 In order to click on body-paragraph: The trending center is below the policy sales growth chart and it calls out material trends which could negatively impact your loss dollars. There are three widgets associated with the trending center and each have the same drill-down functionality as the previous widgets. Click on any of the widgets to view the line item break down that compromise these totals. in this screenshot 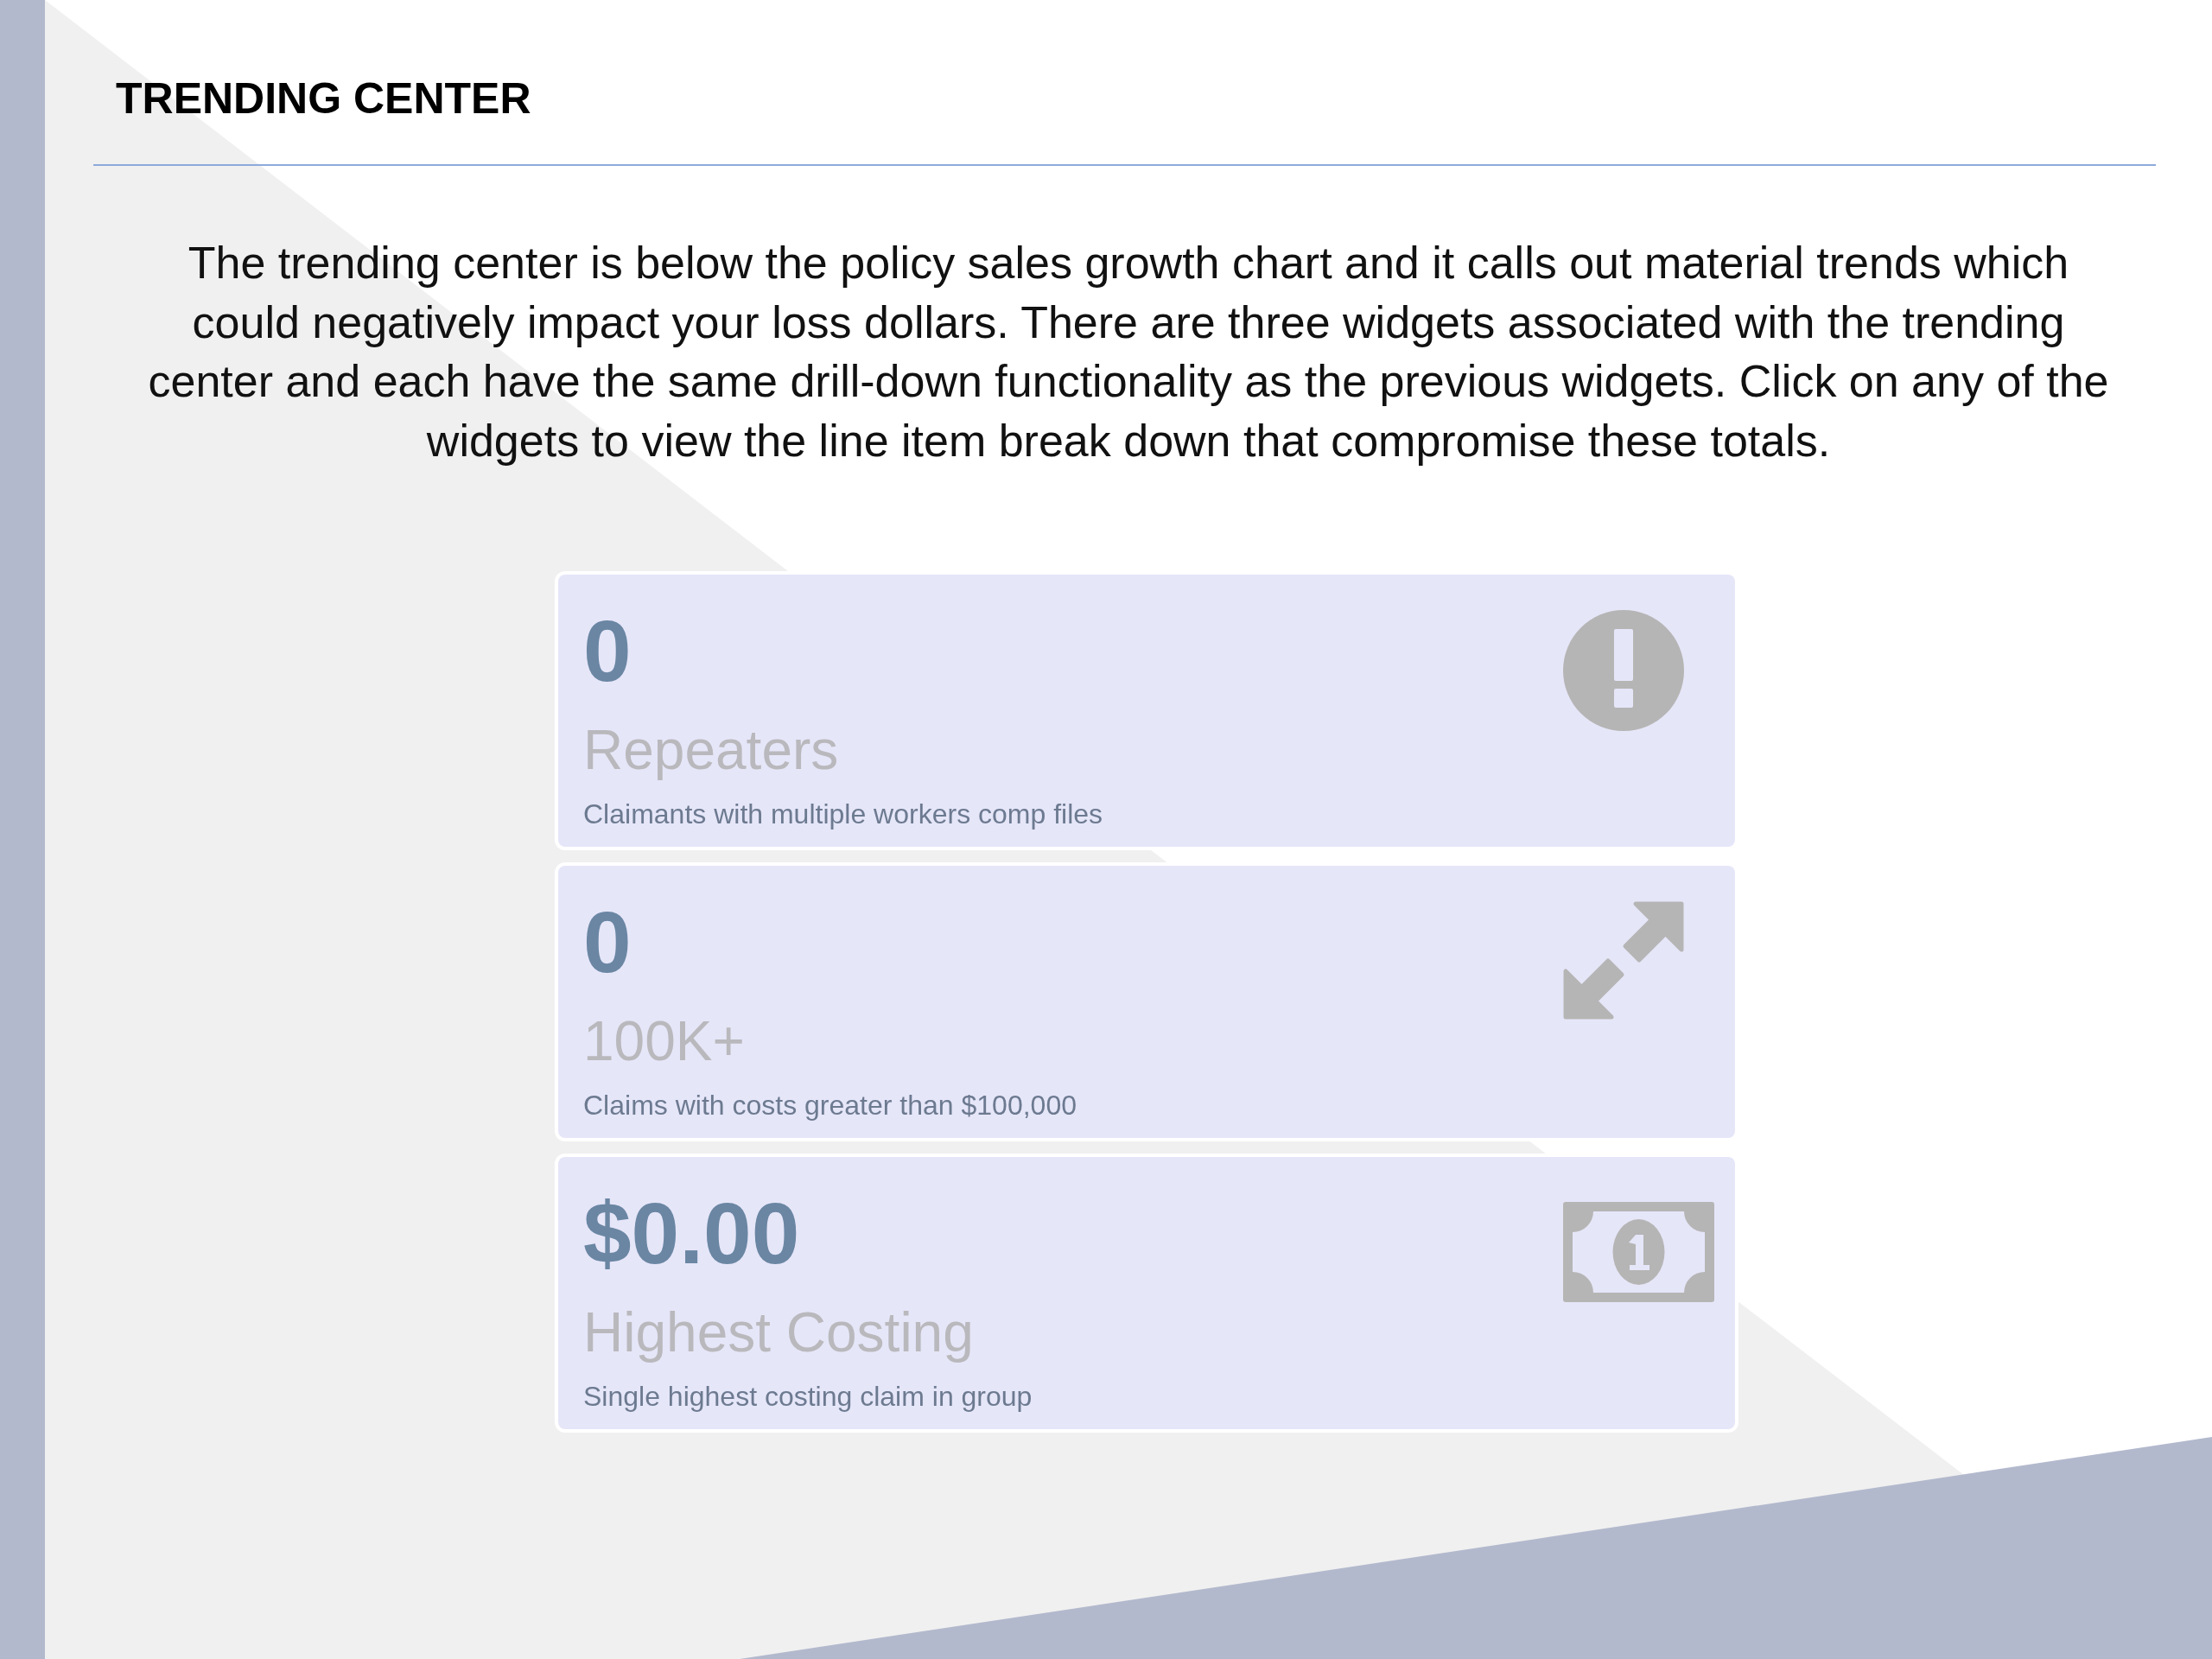, I will do `click(1128, 352)`.